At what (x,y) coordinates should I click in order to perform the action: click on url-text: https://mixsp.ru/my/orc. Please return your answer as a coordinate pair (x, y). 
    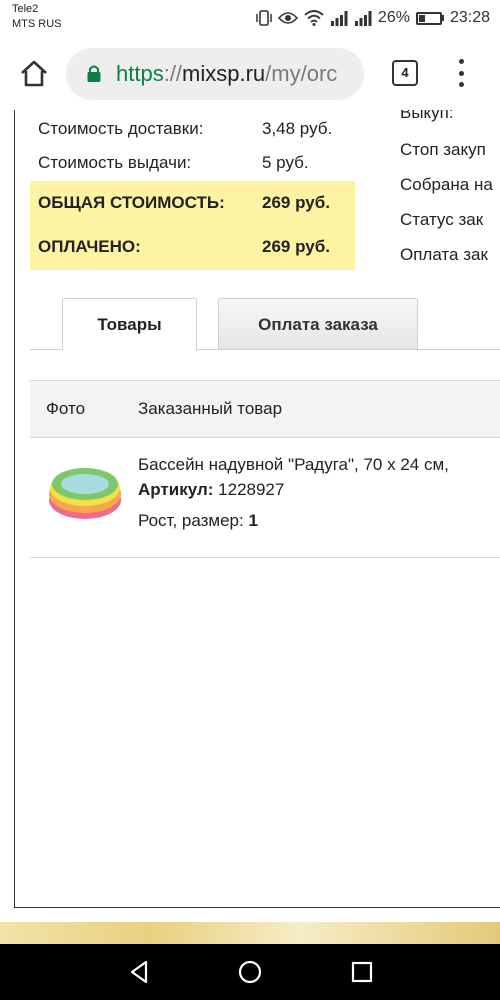
    Looking at the image, I should click on (226, 74).